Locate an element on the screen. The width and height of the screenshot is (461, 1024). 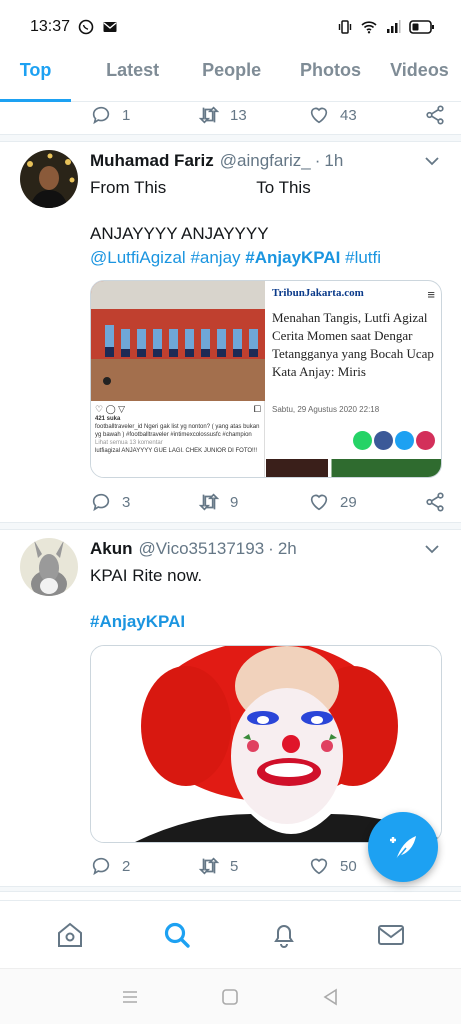
reply-count: 1 is located at coordinates (126, 115).